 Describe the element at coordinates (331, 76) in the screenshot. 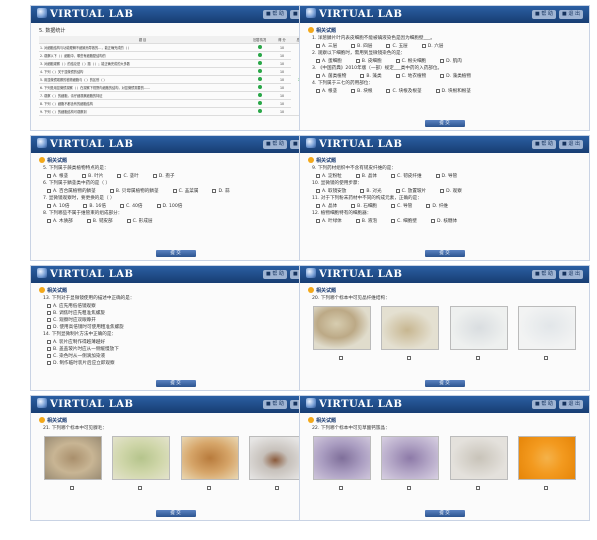

I see `option: A. 菌类植物` at that location.